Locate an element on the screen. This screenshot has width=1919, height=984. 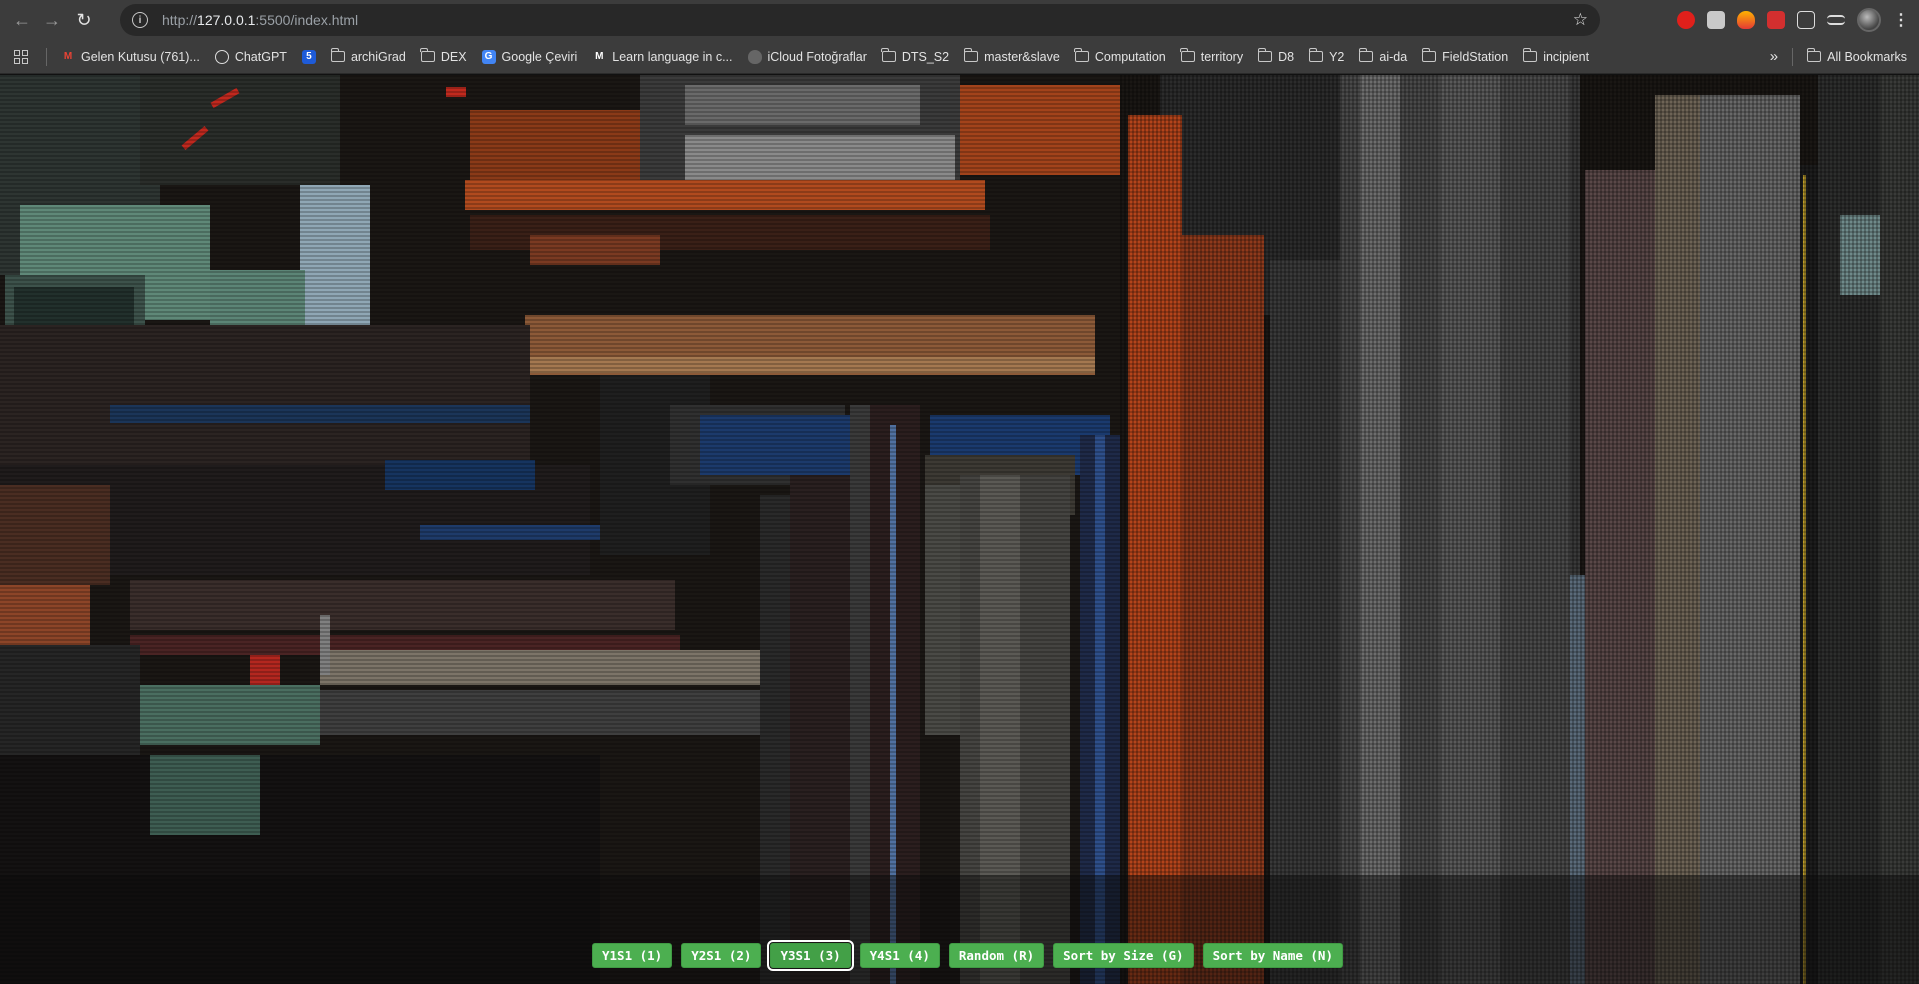
url-prefix: http:// is located at coordinates (180, 20).